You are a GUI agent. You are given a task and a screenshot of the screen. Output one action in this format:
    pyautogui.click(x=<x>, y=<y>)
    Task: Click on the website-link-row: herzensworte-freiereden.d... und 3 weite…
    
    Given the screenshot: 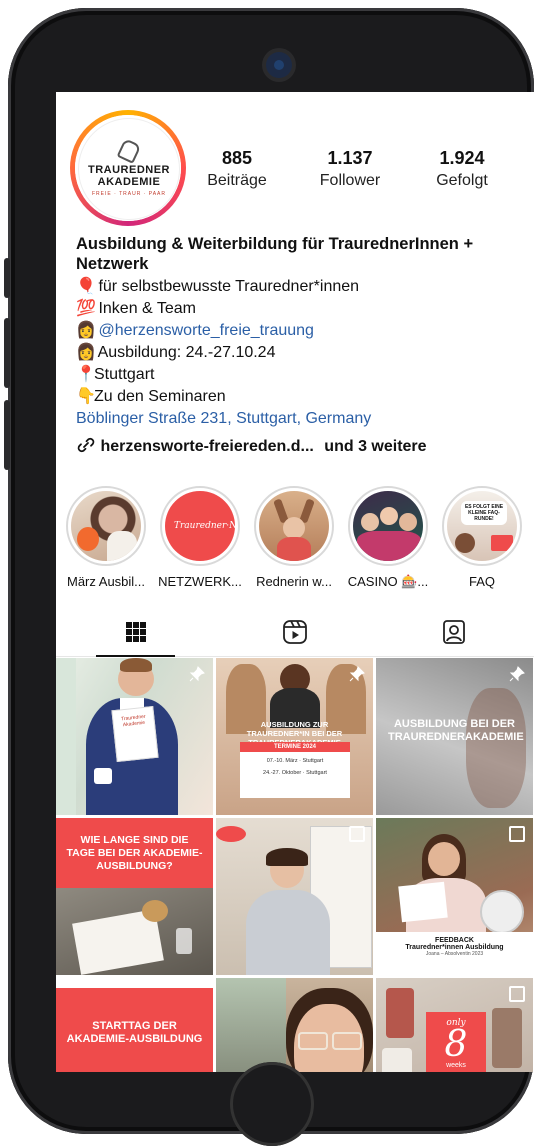 What is the action you would take?
    pyautogui.click(x=301, y=448)
    